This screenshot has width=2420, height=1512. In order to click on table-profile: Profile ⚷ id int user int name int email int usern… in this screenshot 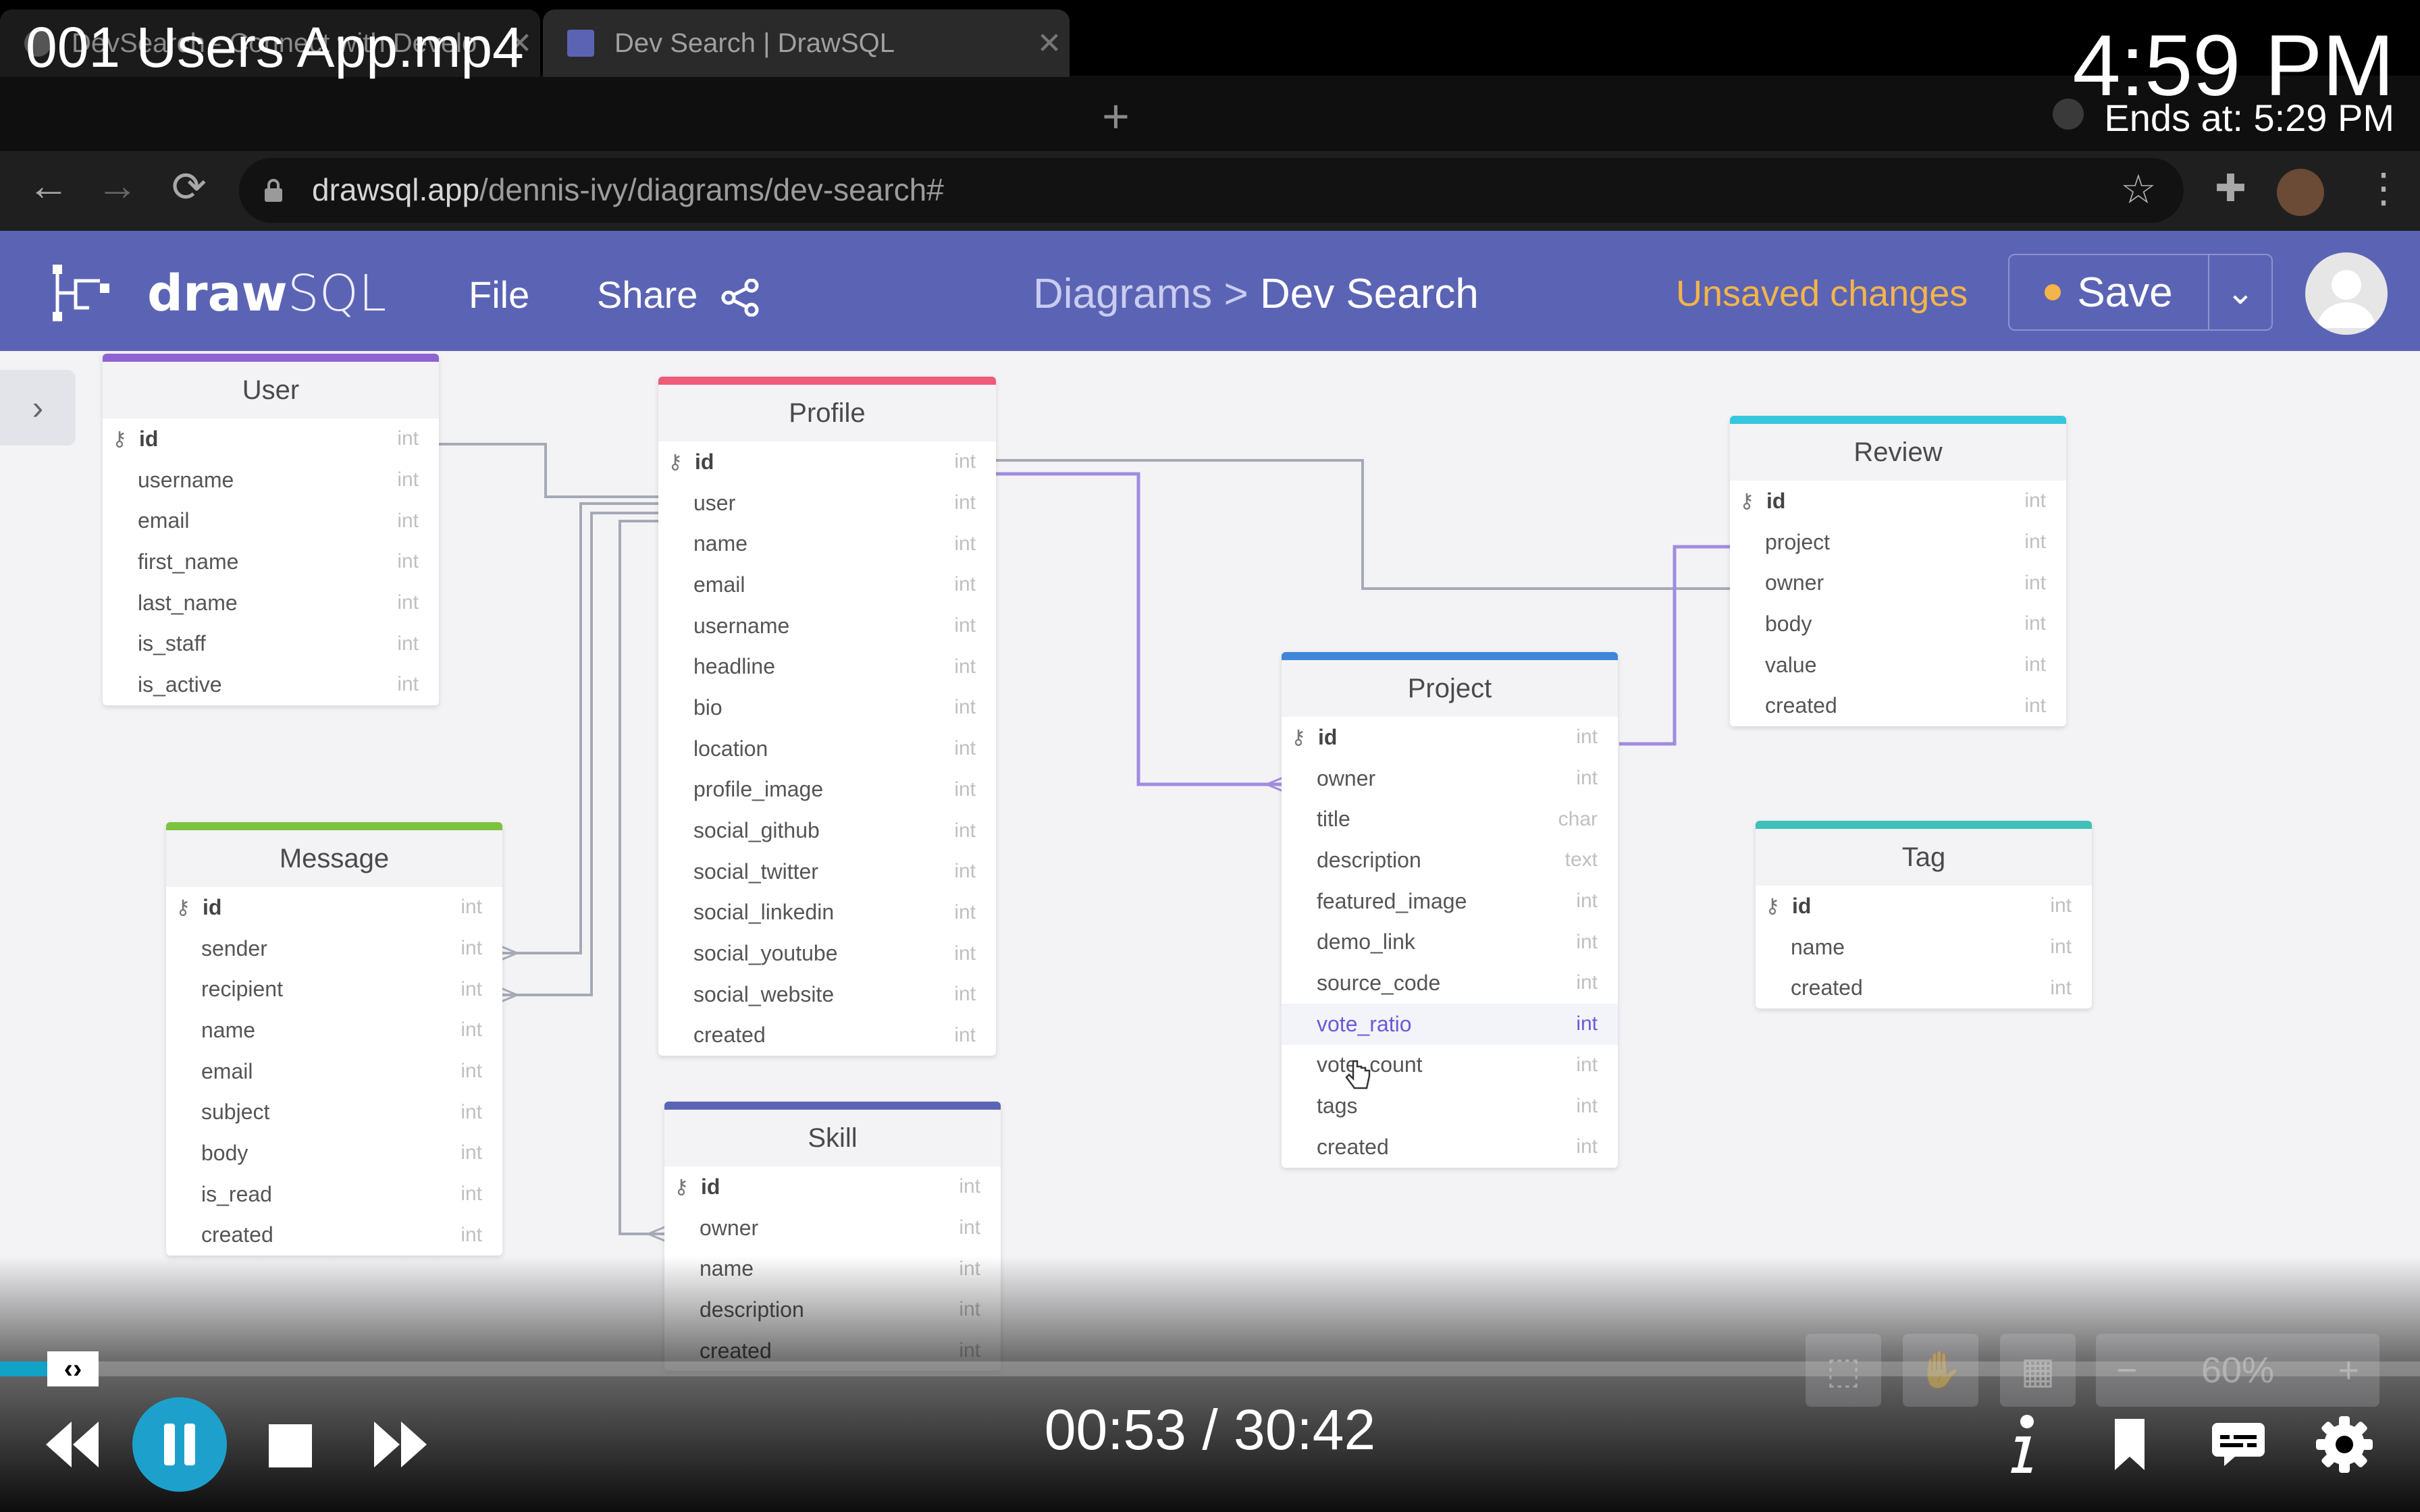, I will do `click(827, 717)`.